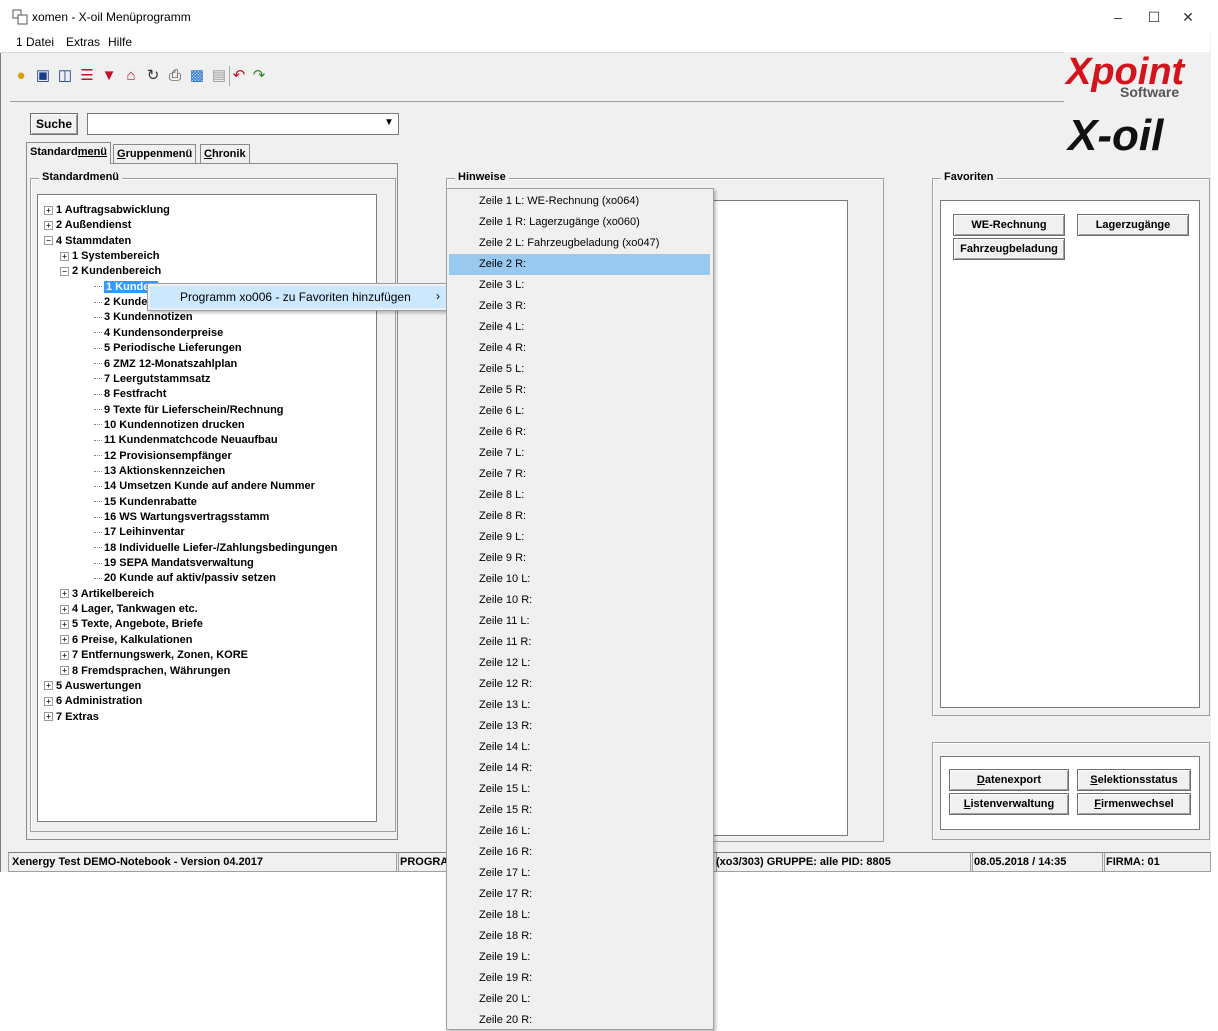 The width and height of the screenshot is (1218, 1031). Describe the element at coordinates (239, 76) in the screenshot. I see `undo-icon: ↶` at that location.